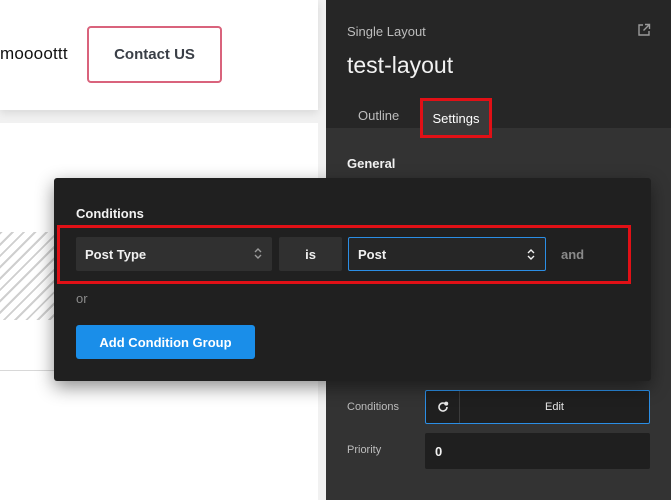 Image resolution: width=671 pixels, height=500 pixels. Describe the element at coordinates (28, 276) in the screenshot. I see `image-placeholder` at that location.